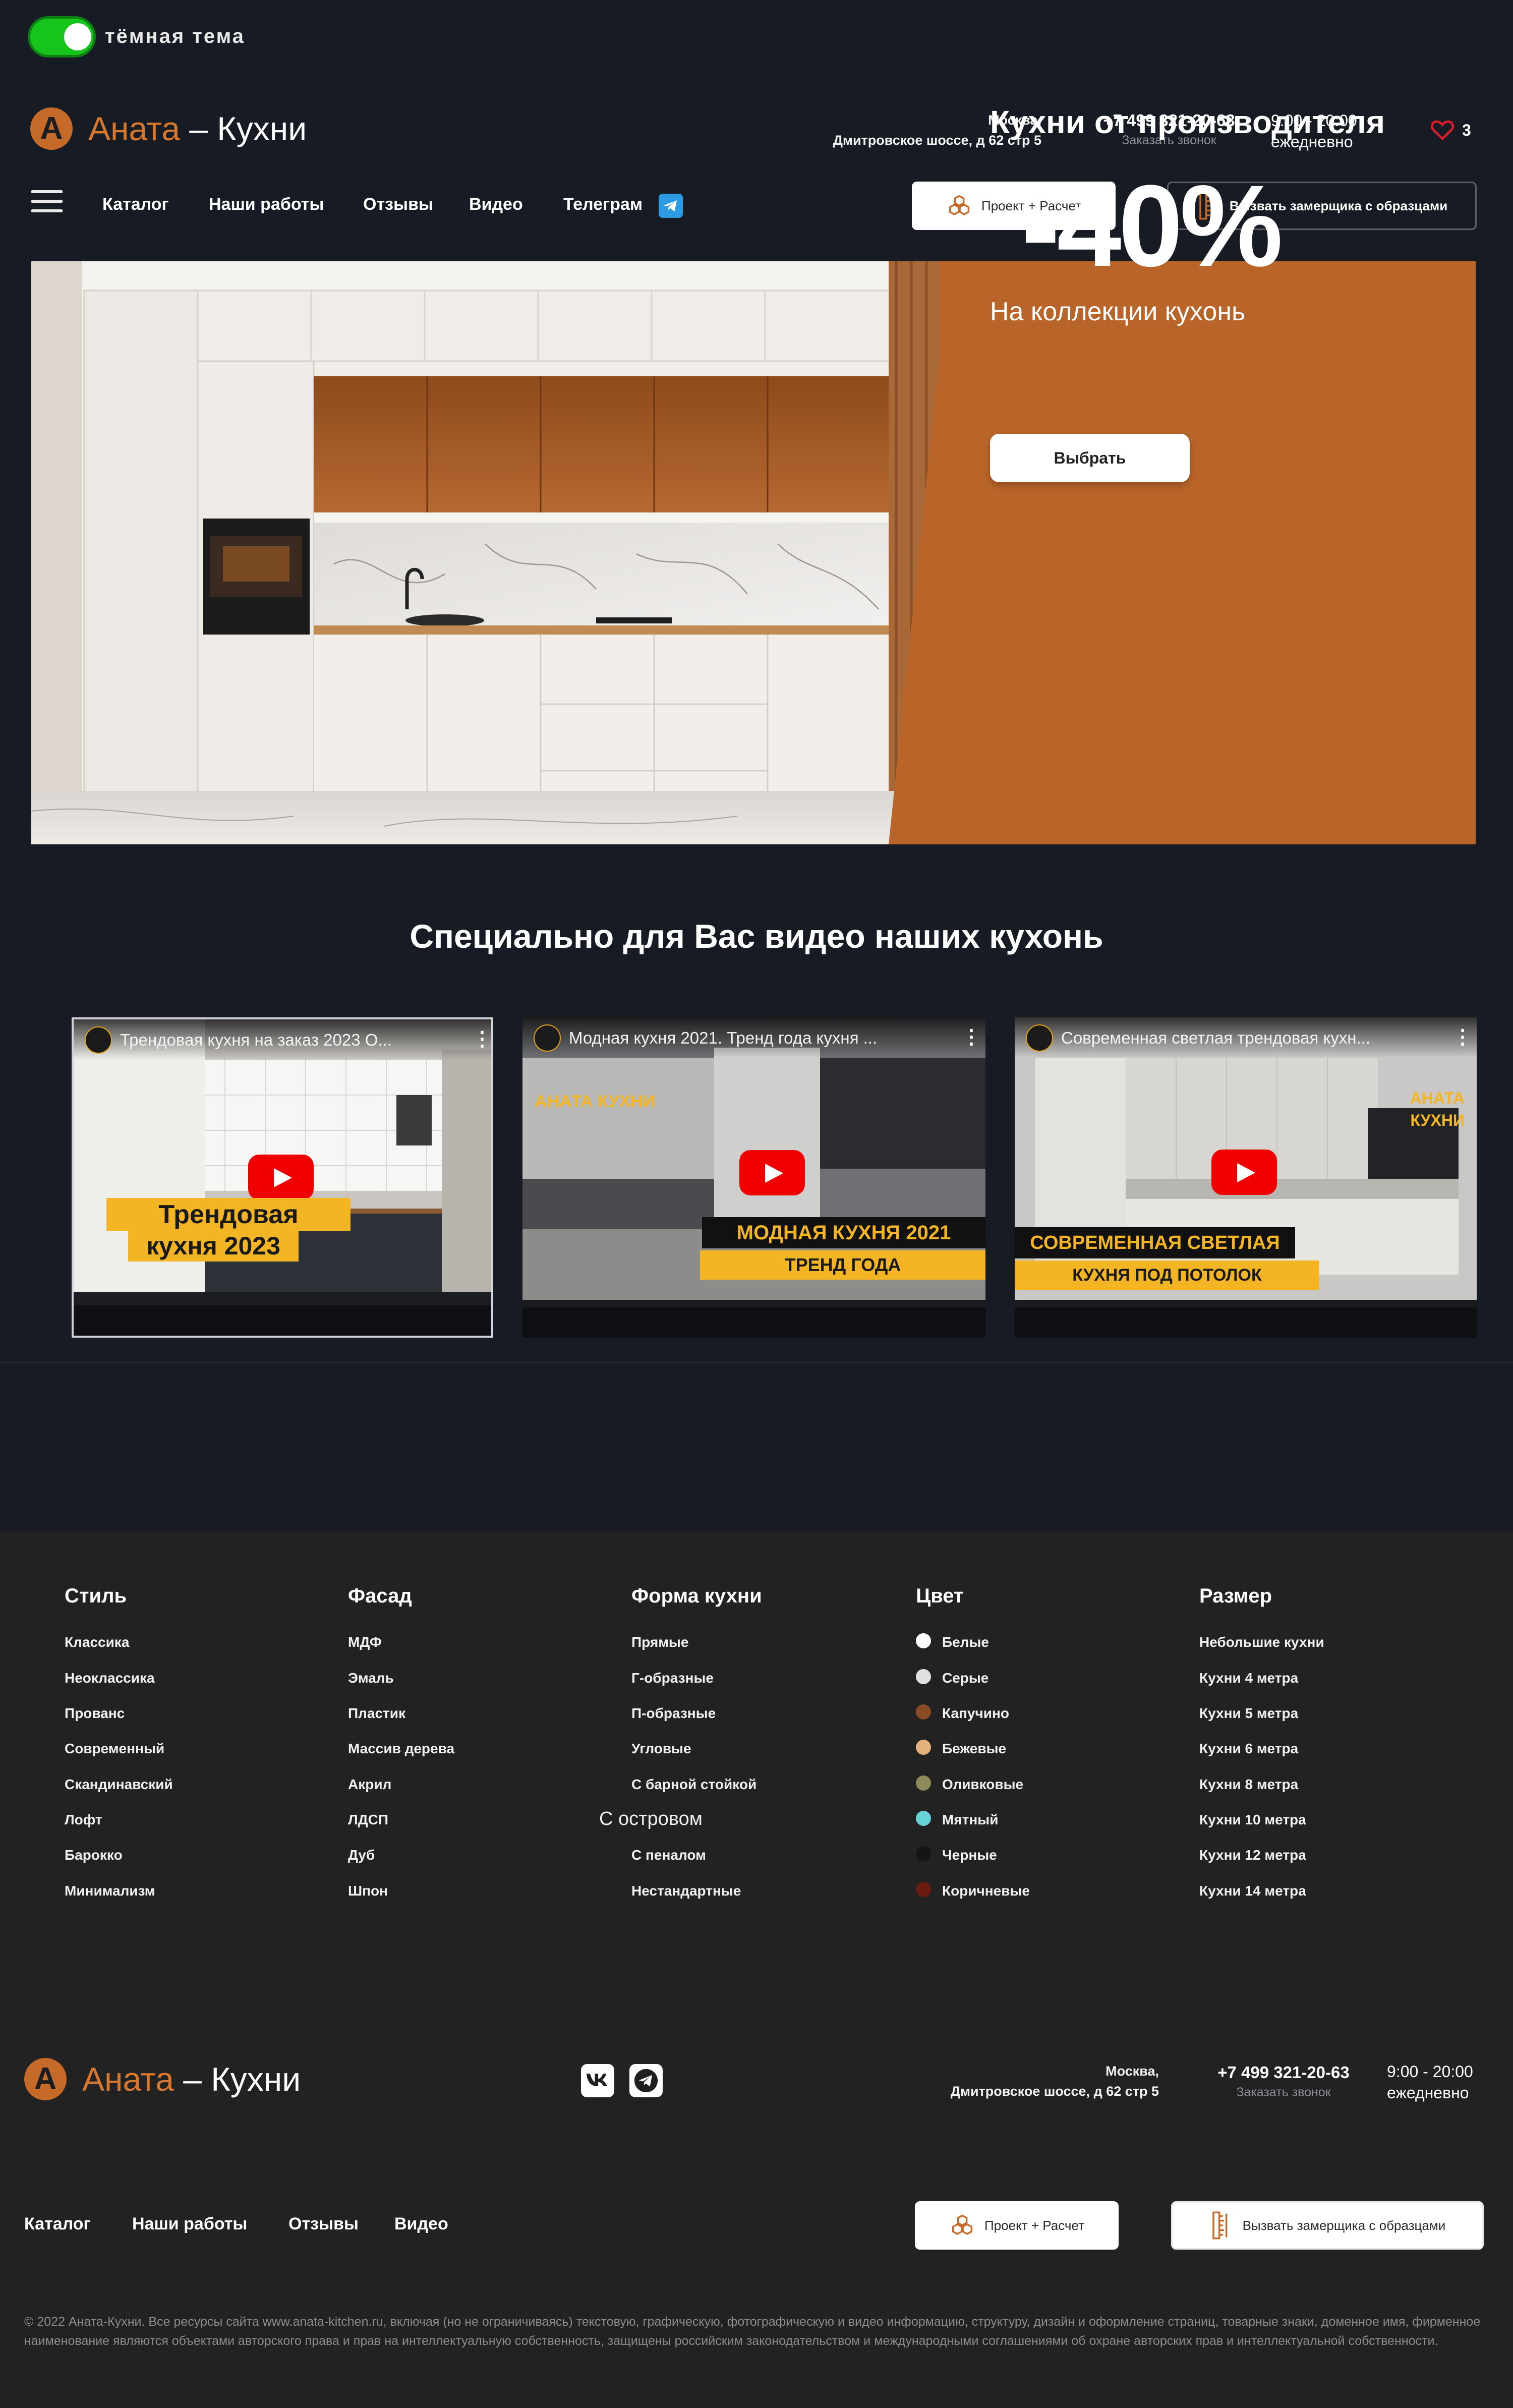 The width and height of the screenshot is (1513, 2408). What do you see at coordinates (603, 204) in the screenshot?
I see `nav-telegram: Телеграм` at bounding box center [603, 204].